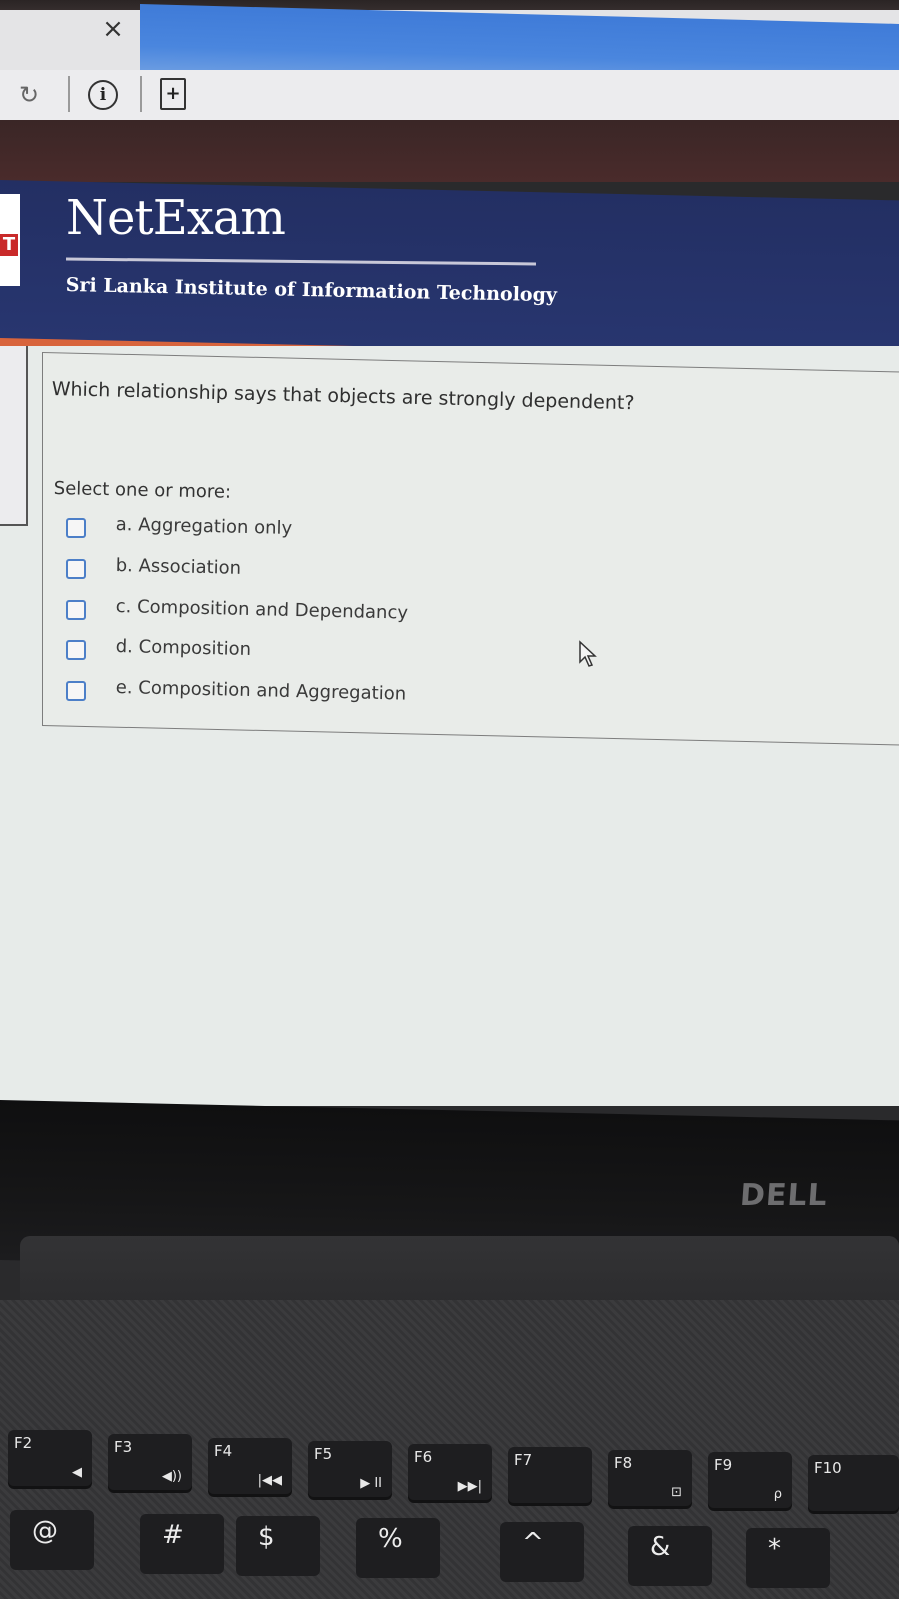  Describe the element at coordinates (179, 567) in the screenshot. I see `option-label: b. Association` at that location.